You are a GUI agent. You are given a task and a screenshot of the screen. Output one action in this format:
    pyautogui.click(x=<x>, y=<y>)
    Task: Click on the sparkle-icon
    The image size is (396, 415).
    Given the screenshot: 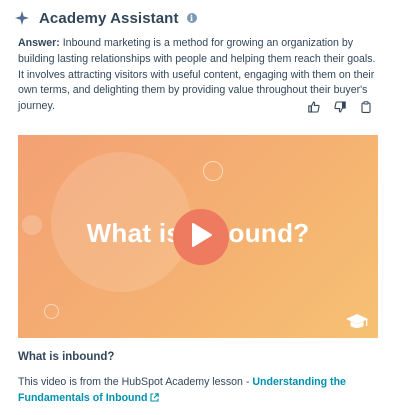 What is the action you would take?
    pyautogui.click(x=22, y=18)
    